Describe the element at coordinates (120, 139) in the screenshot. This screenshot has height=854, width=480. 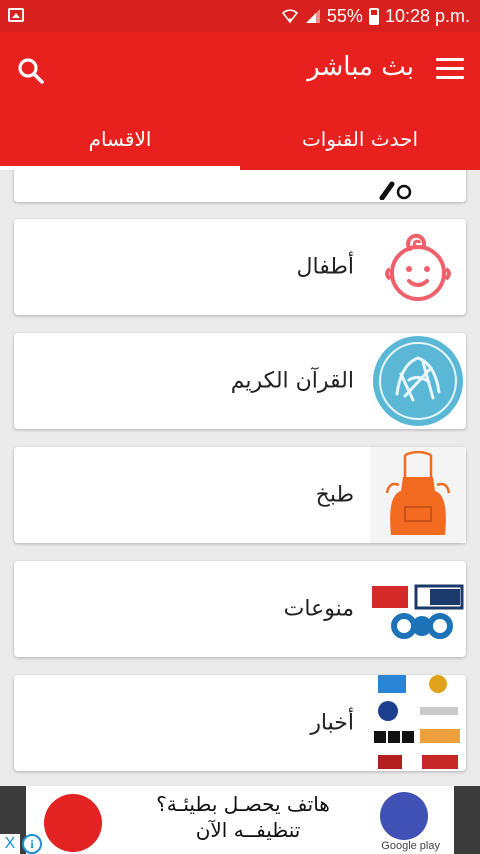
I see `tab-categories: الاقسام` at that location.